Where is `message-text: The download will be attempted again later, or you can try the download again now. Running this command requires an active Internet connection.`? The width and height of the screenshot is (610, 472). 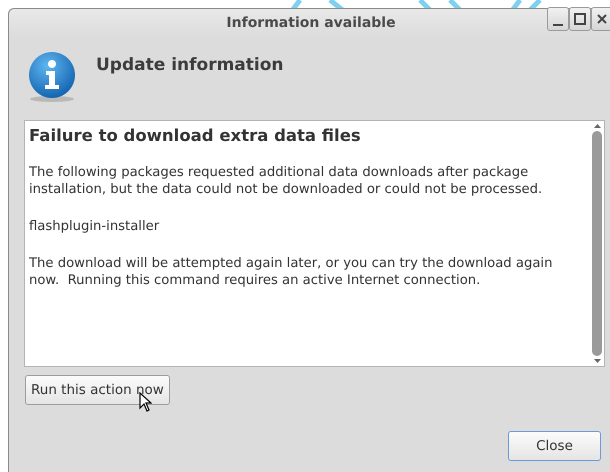
message-text: The download will be attempted again later, or you can try the download again now. Running this command requires an active Internet connection. is located at coordinates (291, 272).